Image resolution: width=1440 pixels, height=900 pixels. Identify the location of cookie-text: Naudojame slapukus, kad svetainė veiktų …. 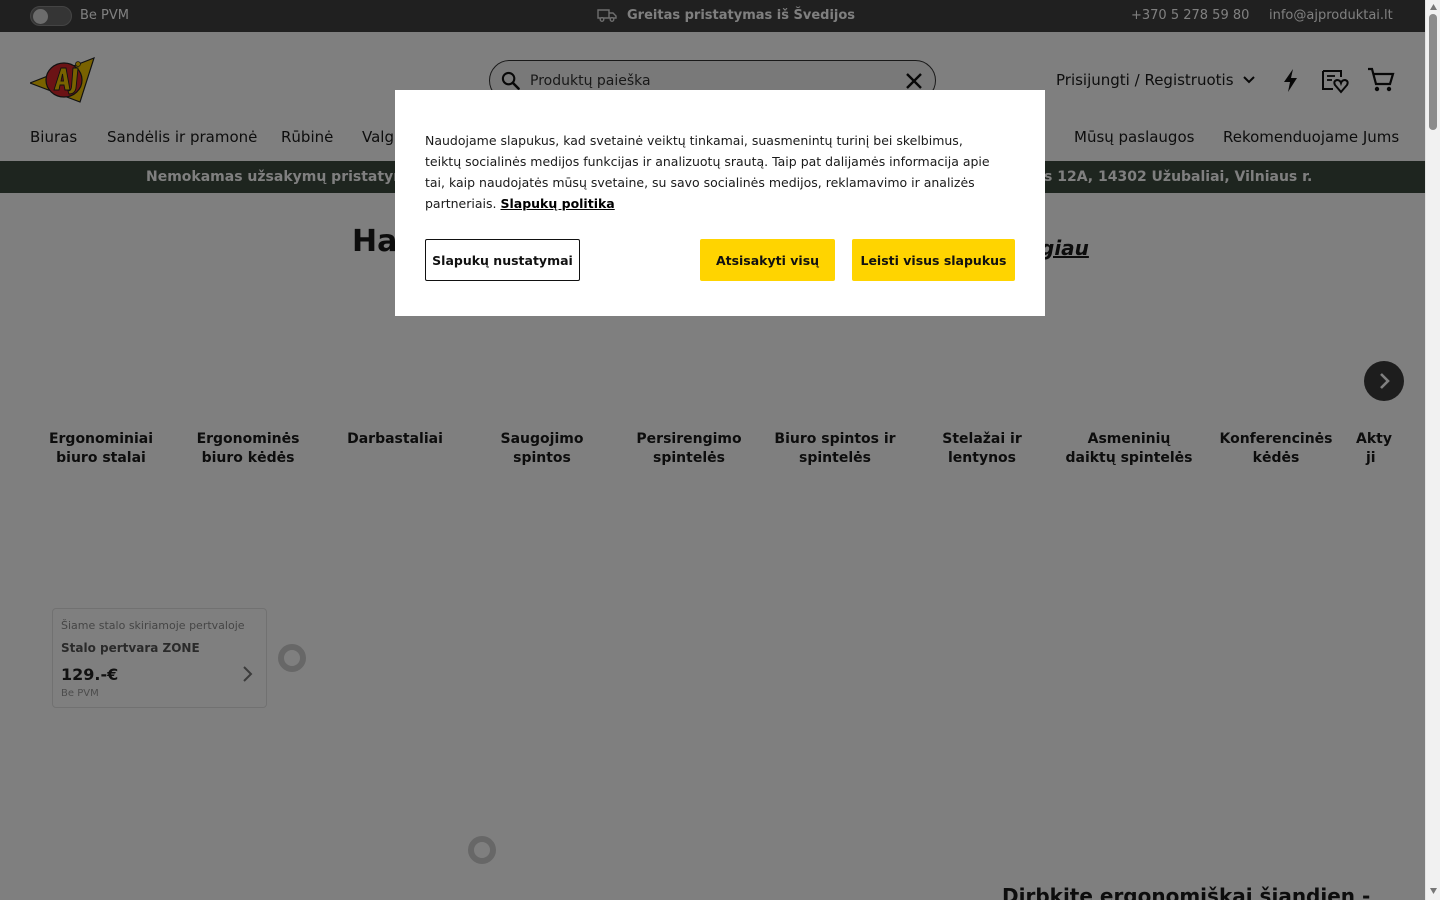
(710, 172).